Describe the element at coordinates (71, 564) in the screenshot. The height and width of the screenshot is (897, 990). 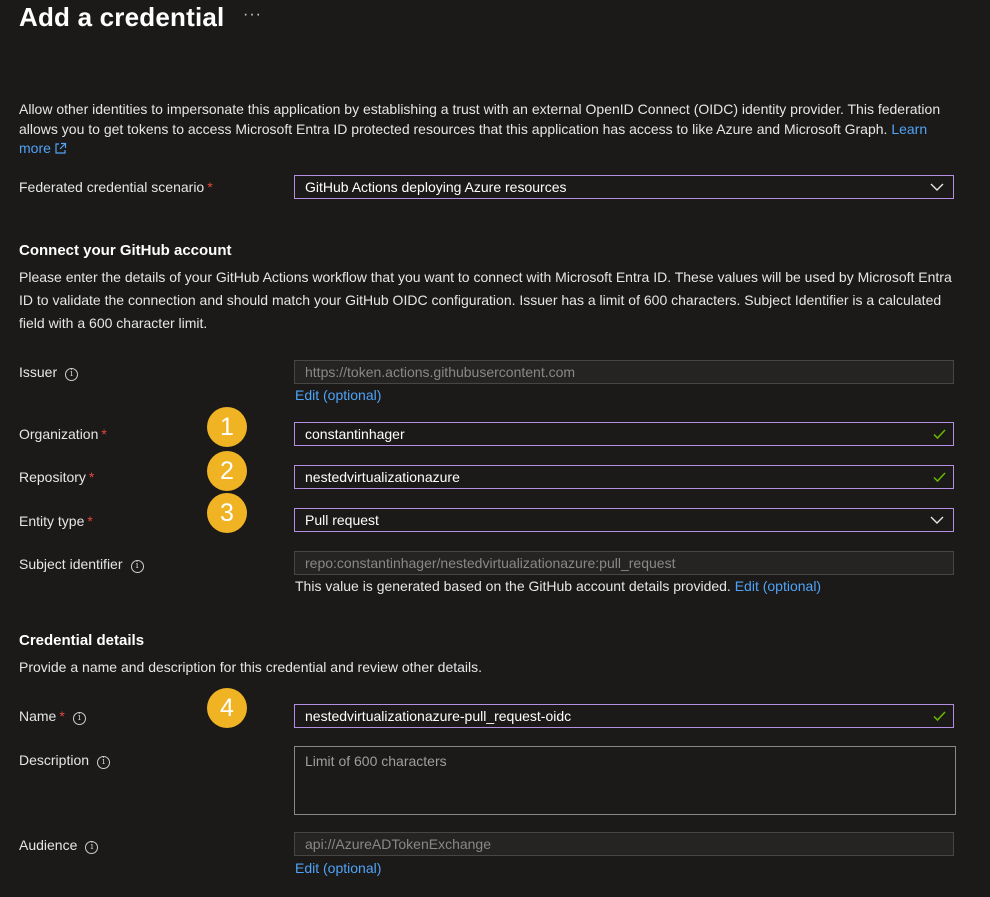
I see `subject-identifier-label-text: Subject identifier` at that location.